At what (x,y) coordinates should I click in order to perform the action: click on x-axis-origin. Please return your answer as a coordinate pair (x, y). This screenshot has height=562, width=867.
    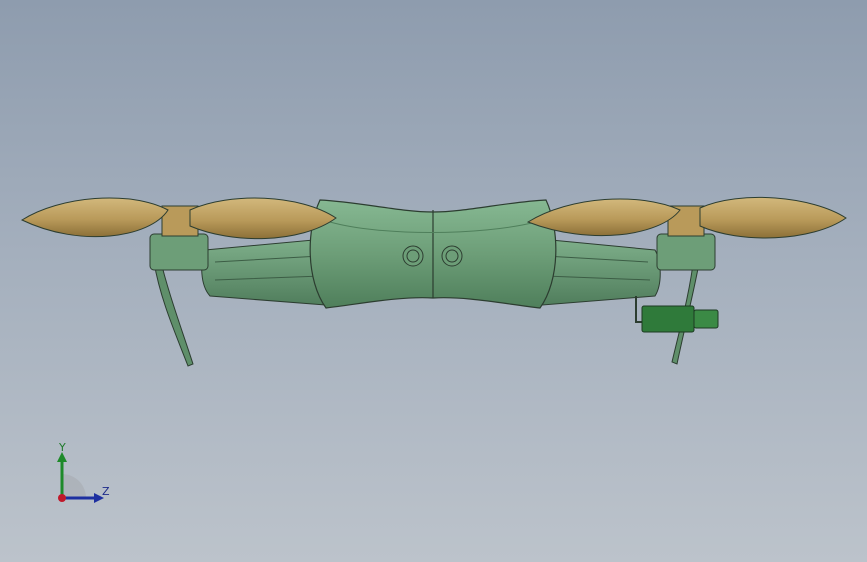
    Looking at the image, I should click on (62, 498).